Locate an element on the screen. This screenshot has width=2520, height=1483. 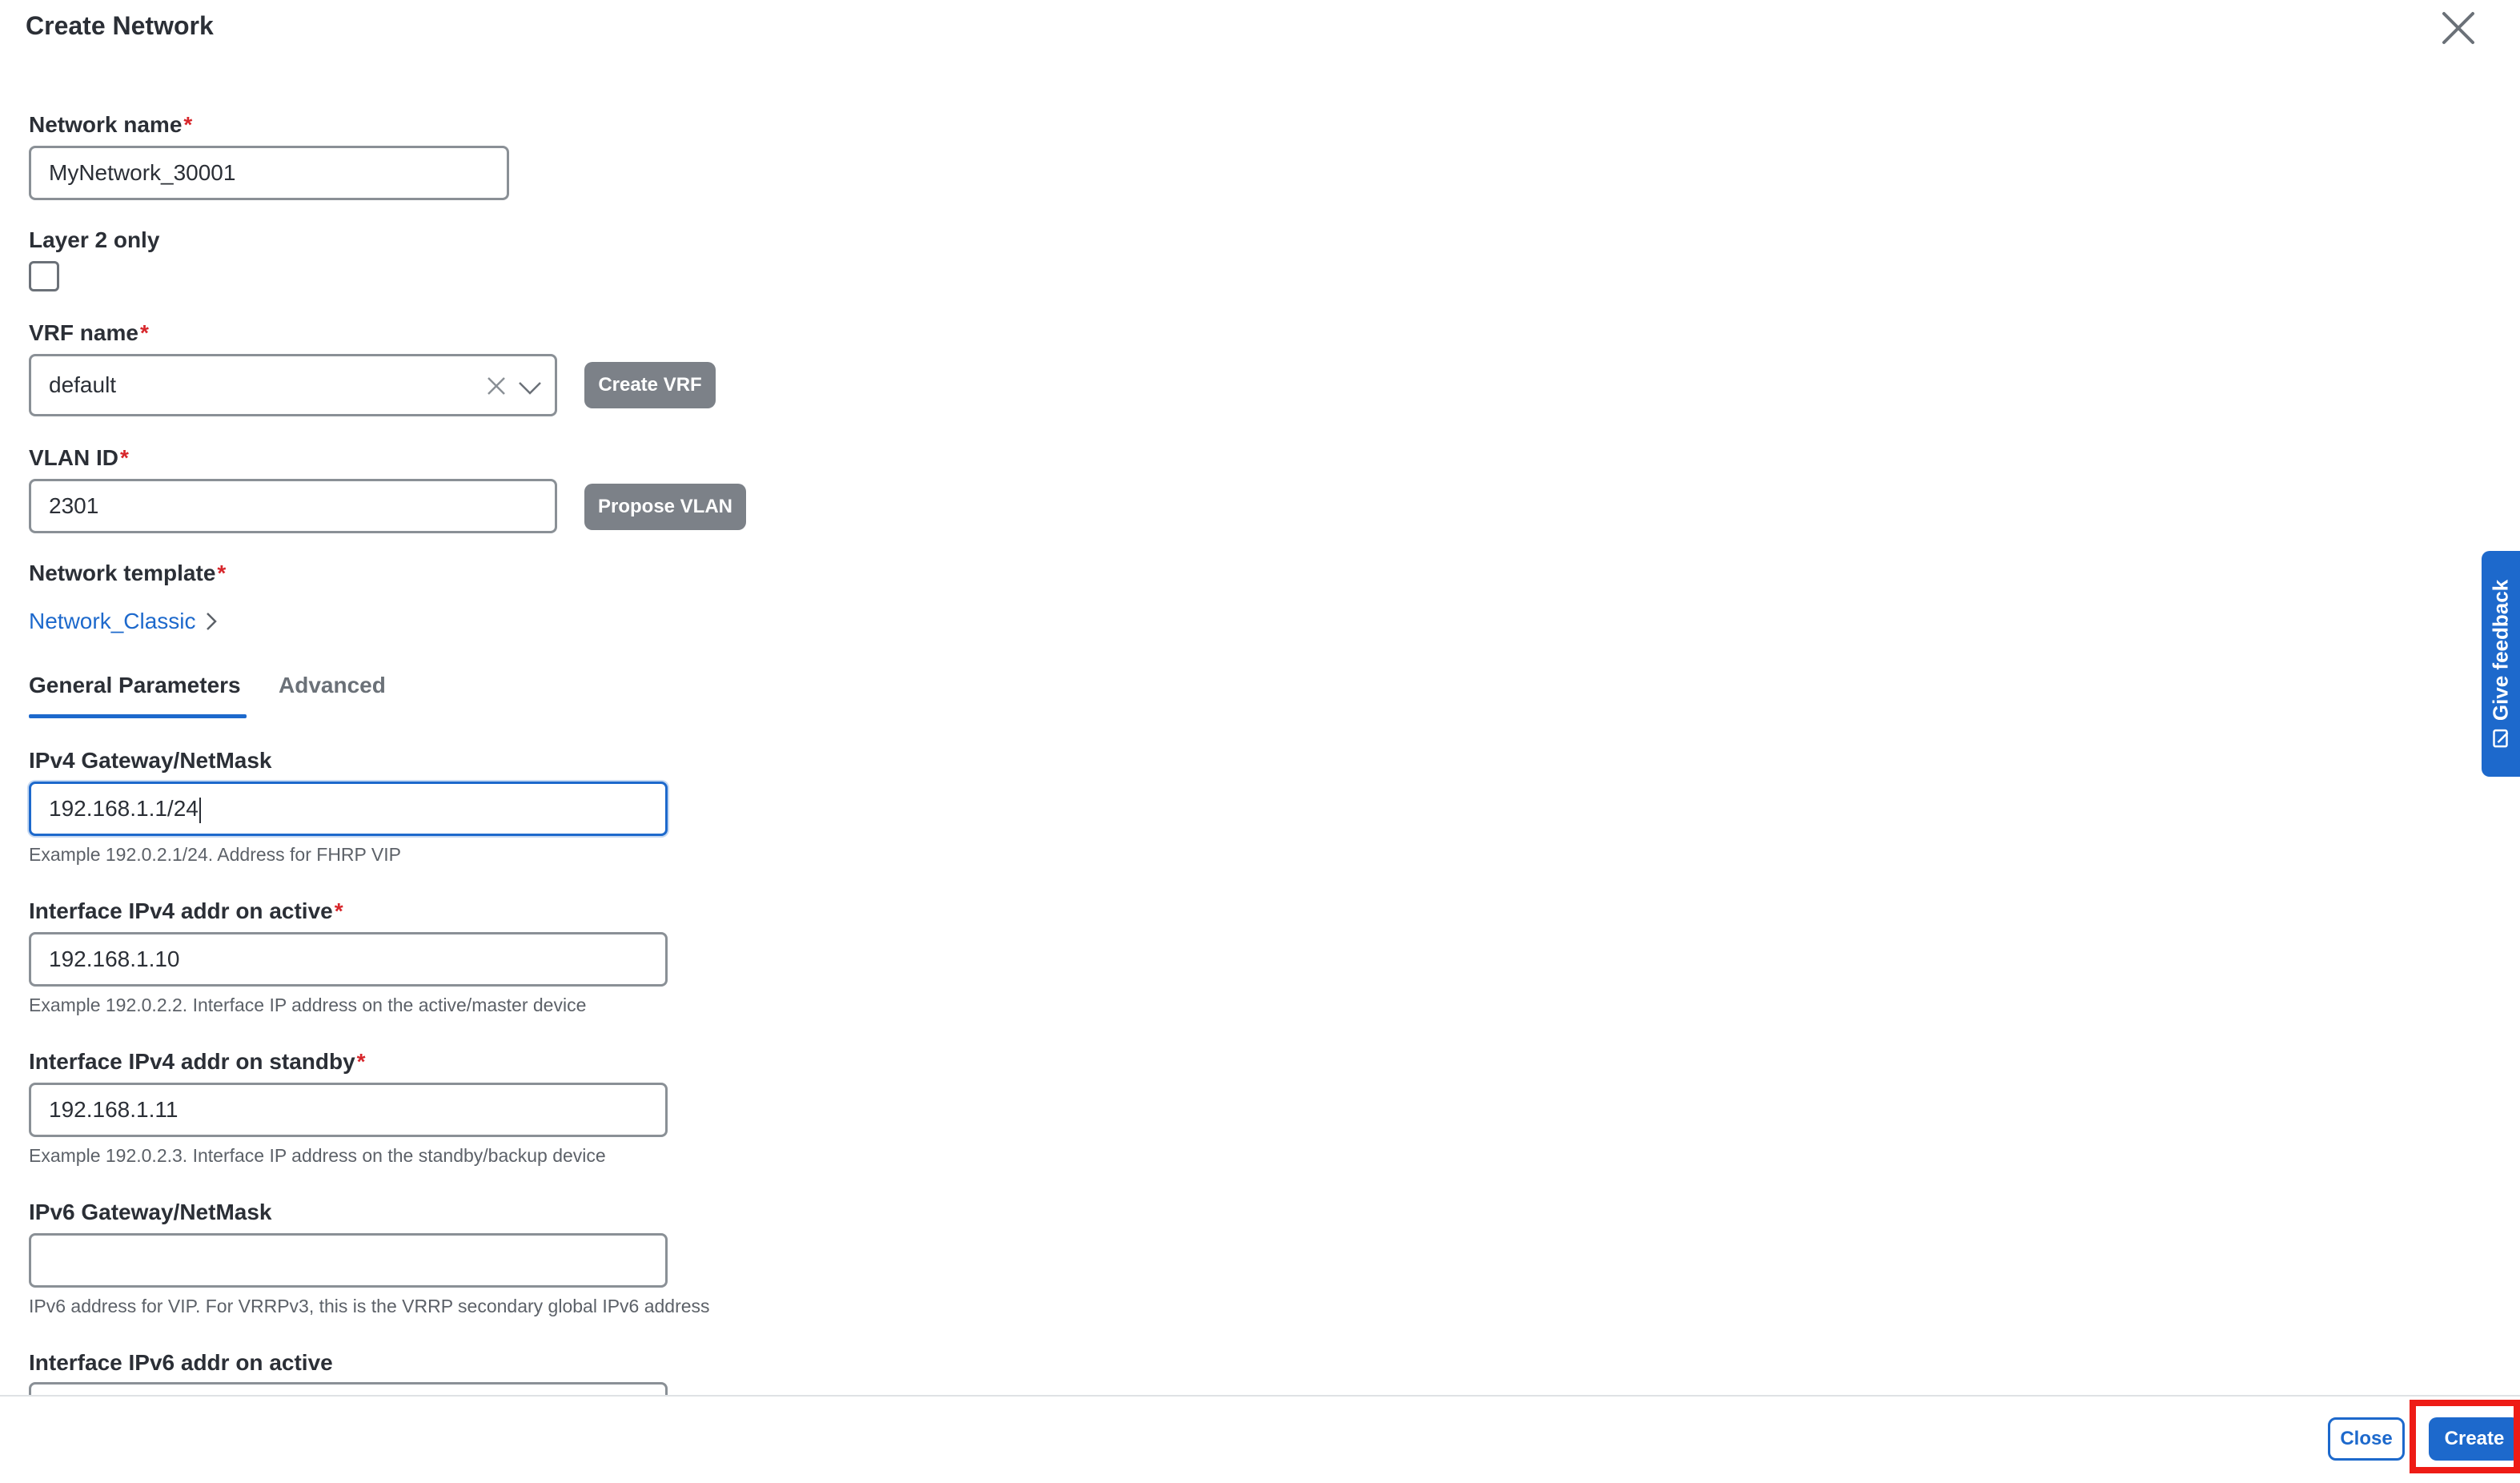
active-tab-indicator is located at coordinates (138, 716).